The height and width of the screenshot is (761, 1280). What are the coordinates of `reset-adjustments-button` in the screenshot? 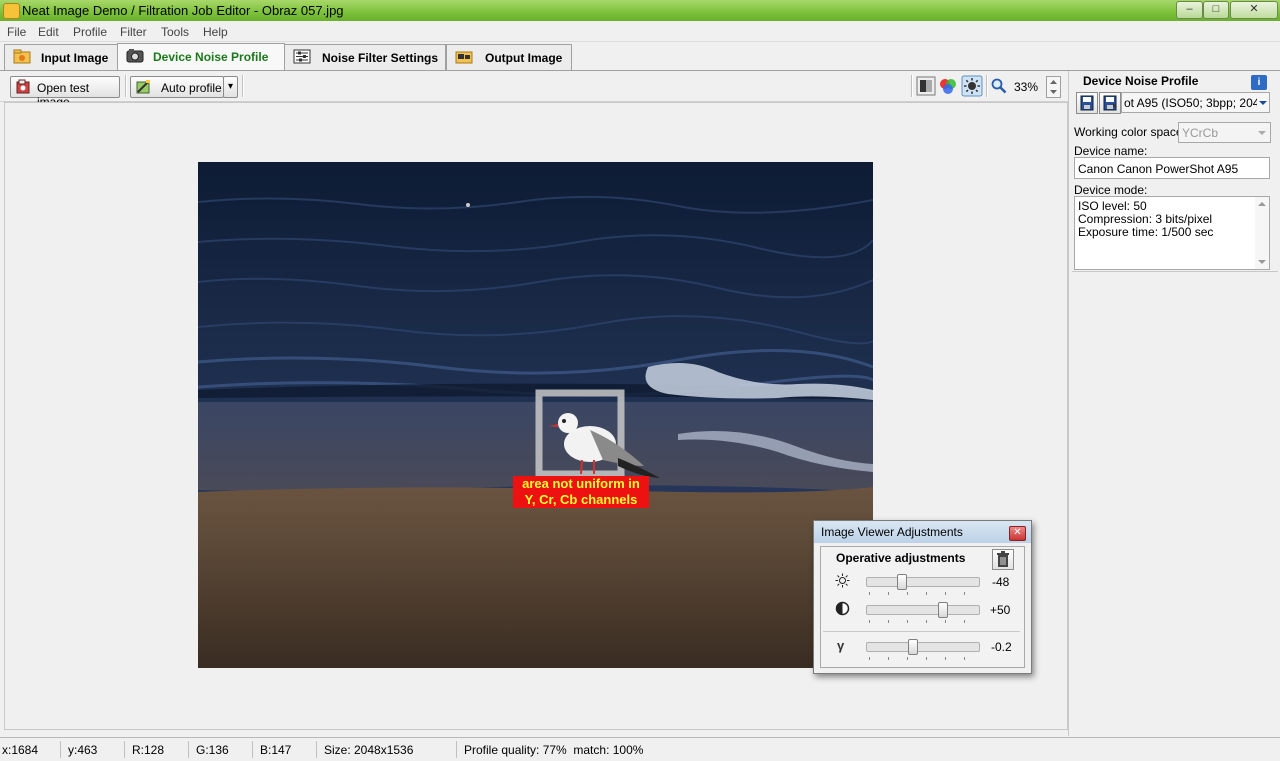 It's located at (1003, 559).